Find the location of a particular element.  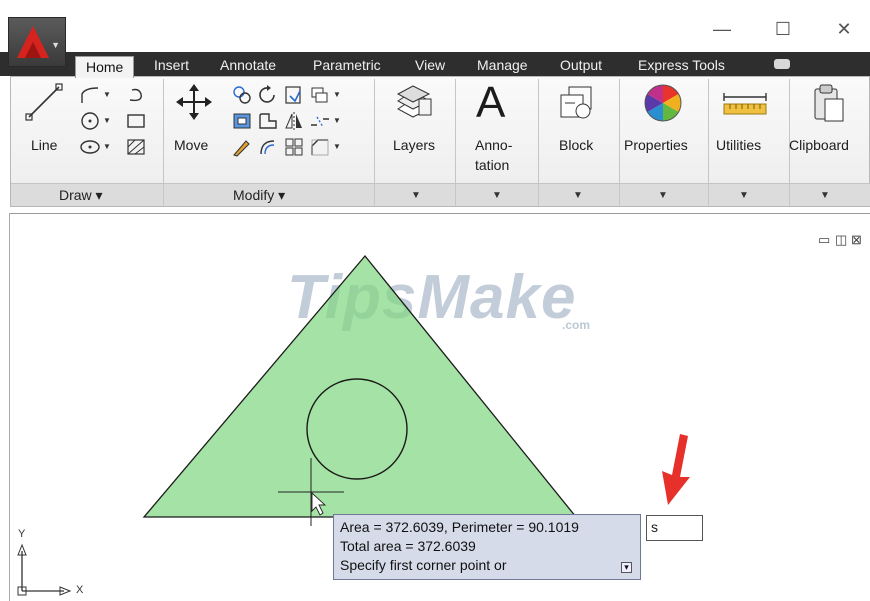

circle-dropdown-icon: ▼ is located at coordinates (107, 121).